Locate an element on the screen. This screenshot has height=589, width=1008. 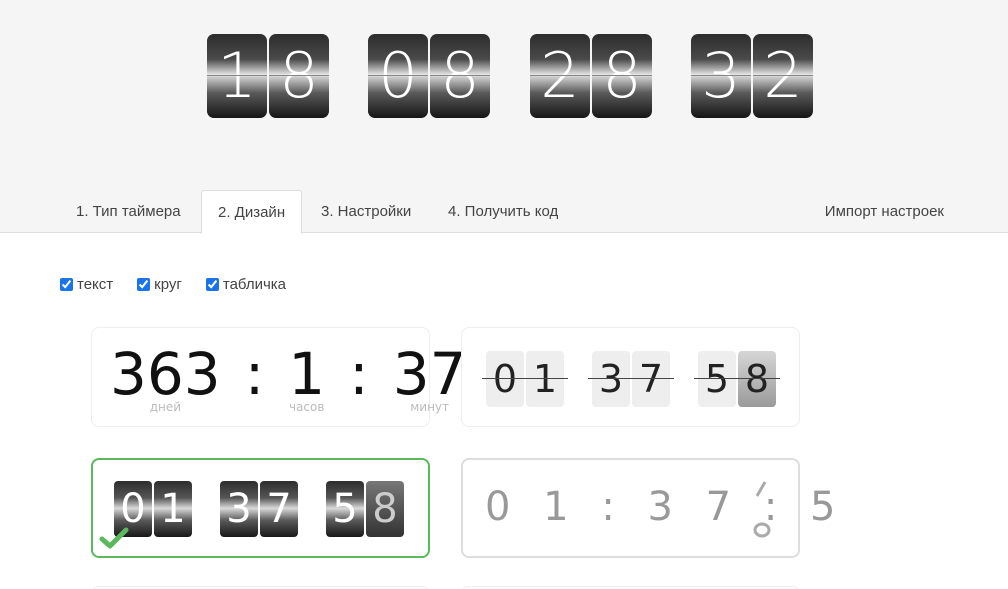
days-label: дней is located at coordinates (165, 407).